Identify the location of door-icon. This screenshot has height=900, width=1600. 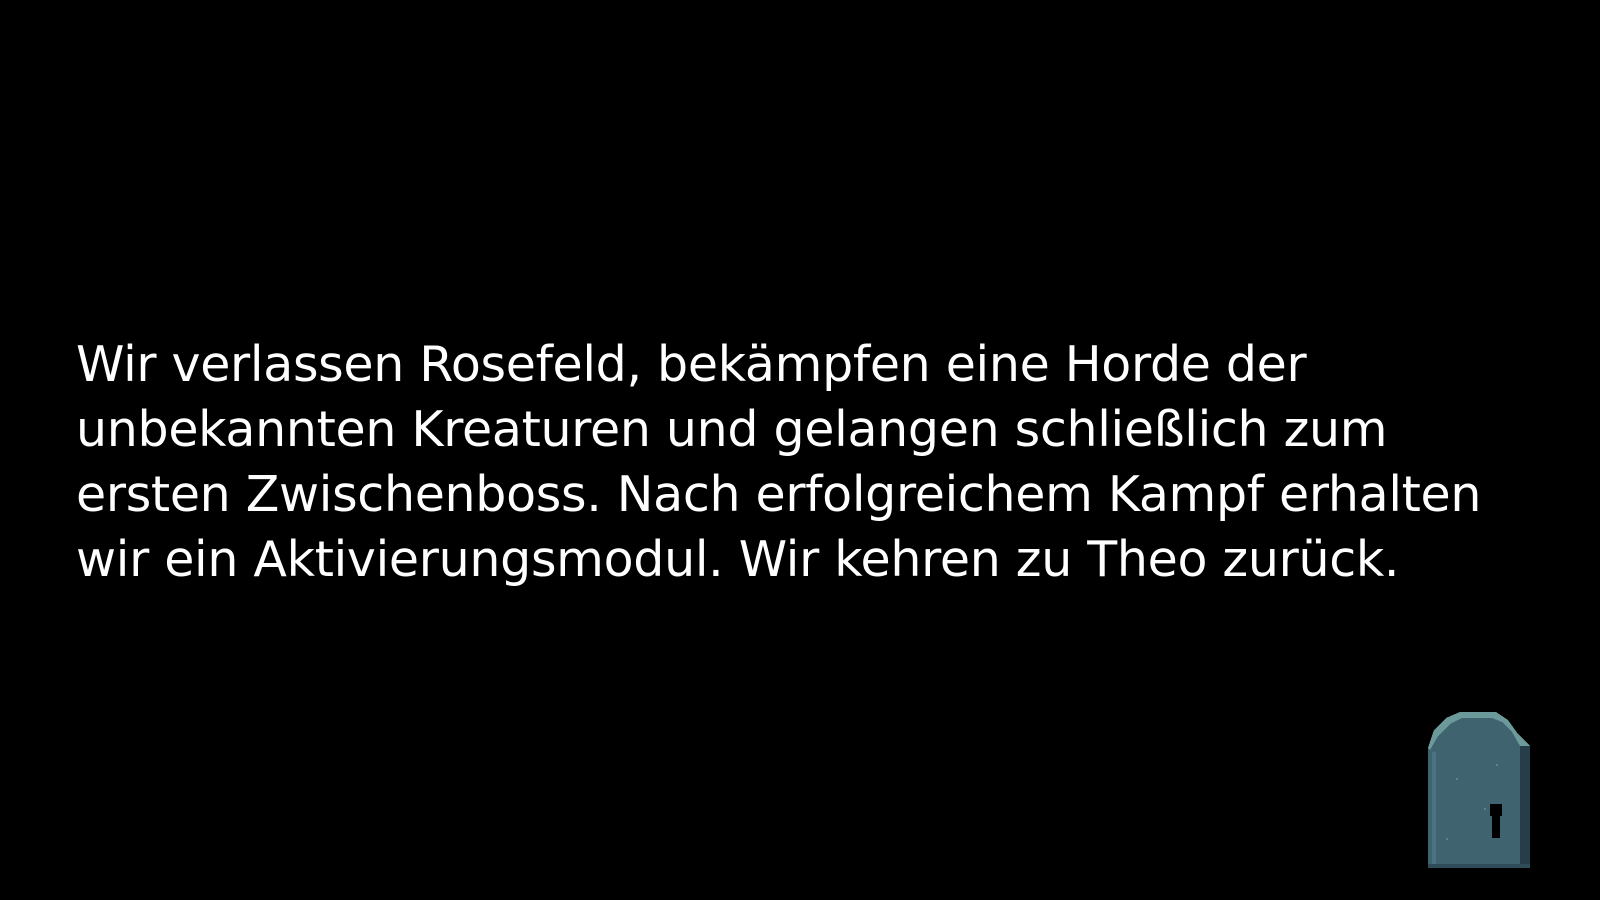
(1479, 790).